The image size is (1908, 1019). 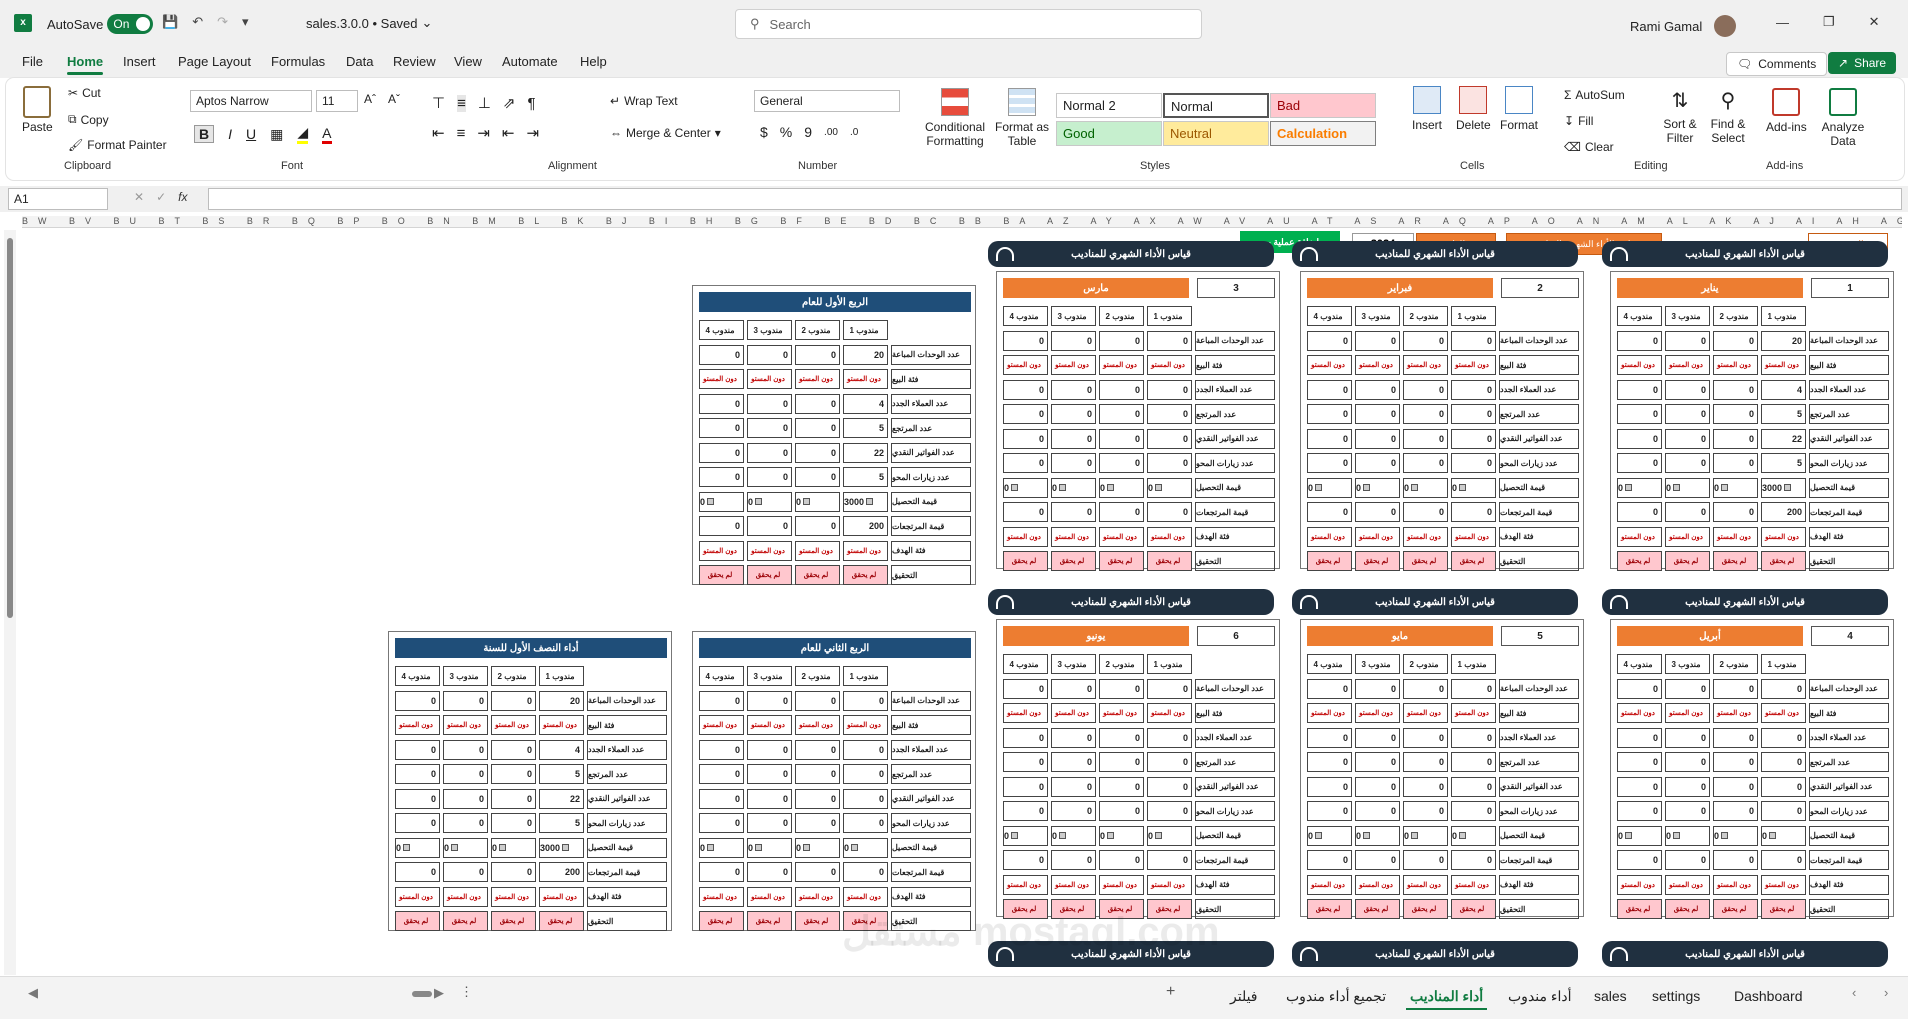 I want to click on align-middle-icon: ≡, so click(x=461, y=103).